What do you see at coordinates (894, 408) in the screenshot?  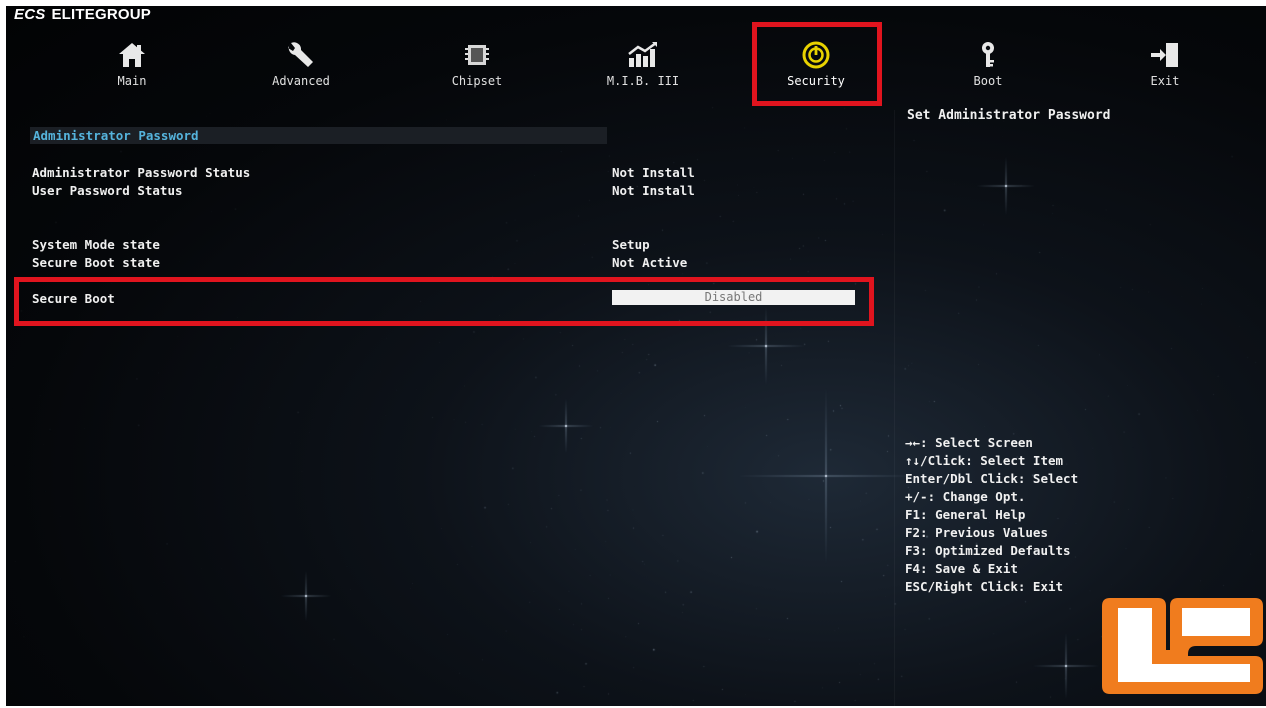 I see `help-panel-divider` at bounding box center [894, 408].